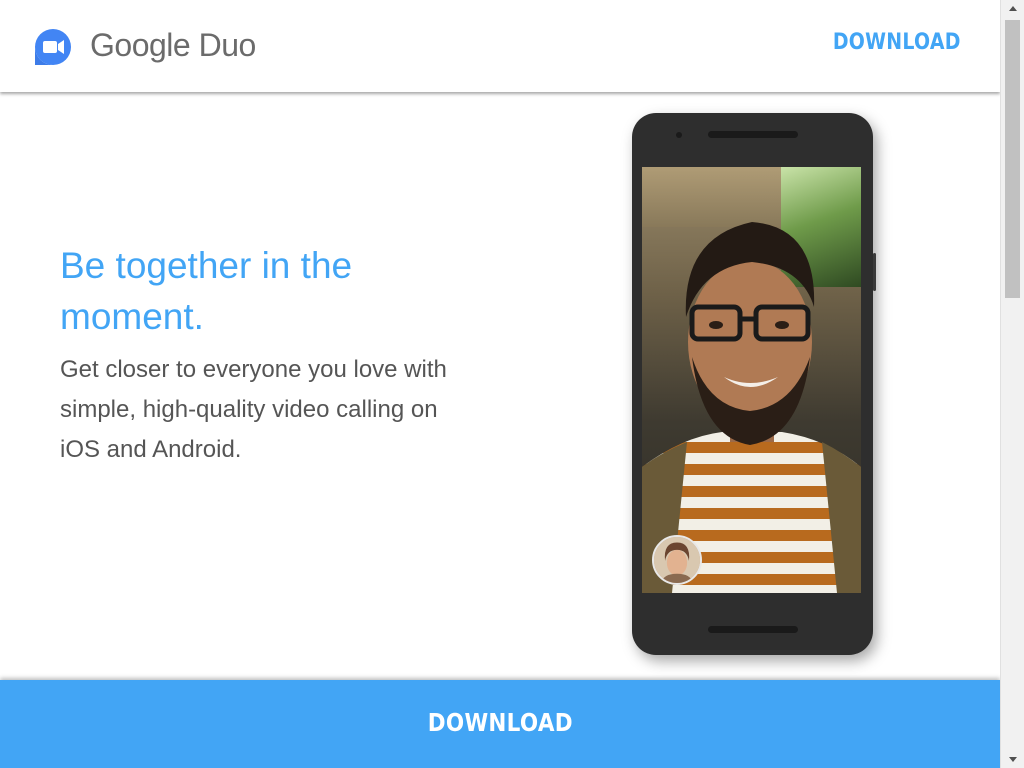  What do you see at coordinates (897, 42) in the screenshot?
I see `header-download-link: DOWNLOAD` at bounding box center [897, 42].